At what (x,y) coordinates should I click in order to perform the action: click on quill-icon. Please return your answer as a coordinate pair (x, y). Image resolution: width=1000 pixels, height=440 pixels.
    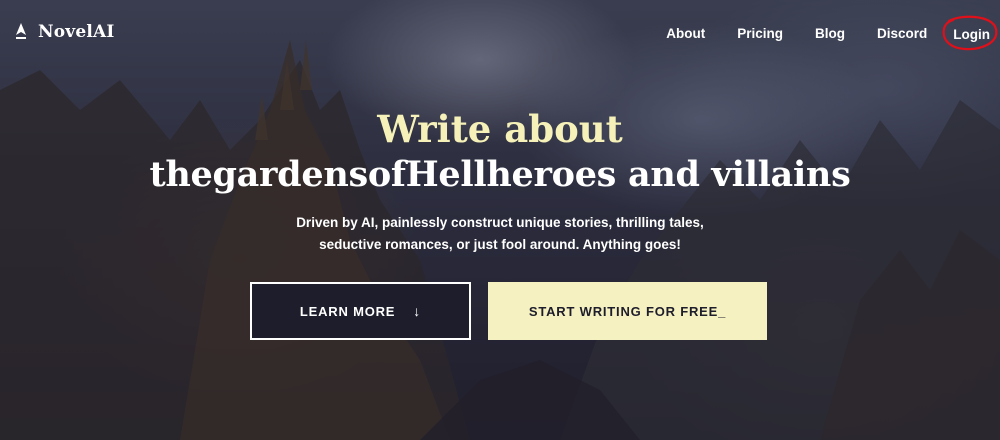
    Looking at the image, I should click on (21, 31).